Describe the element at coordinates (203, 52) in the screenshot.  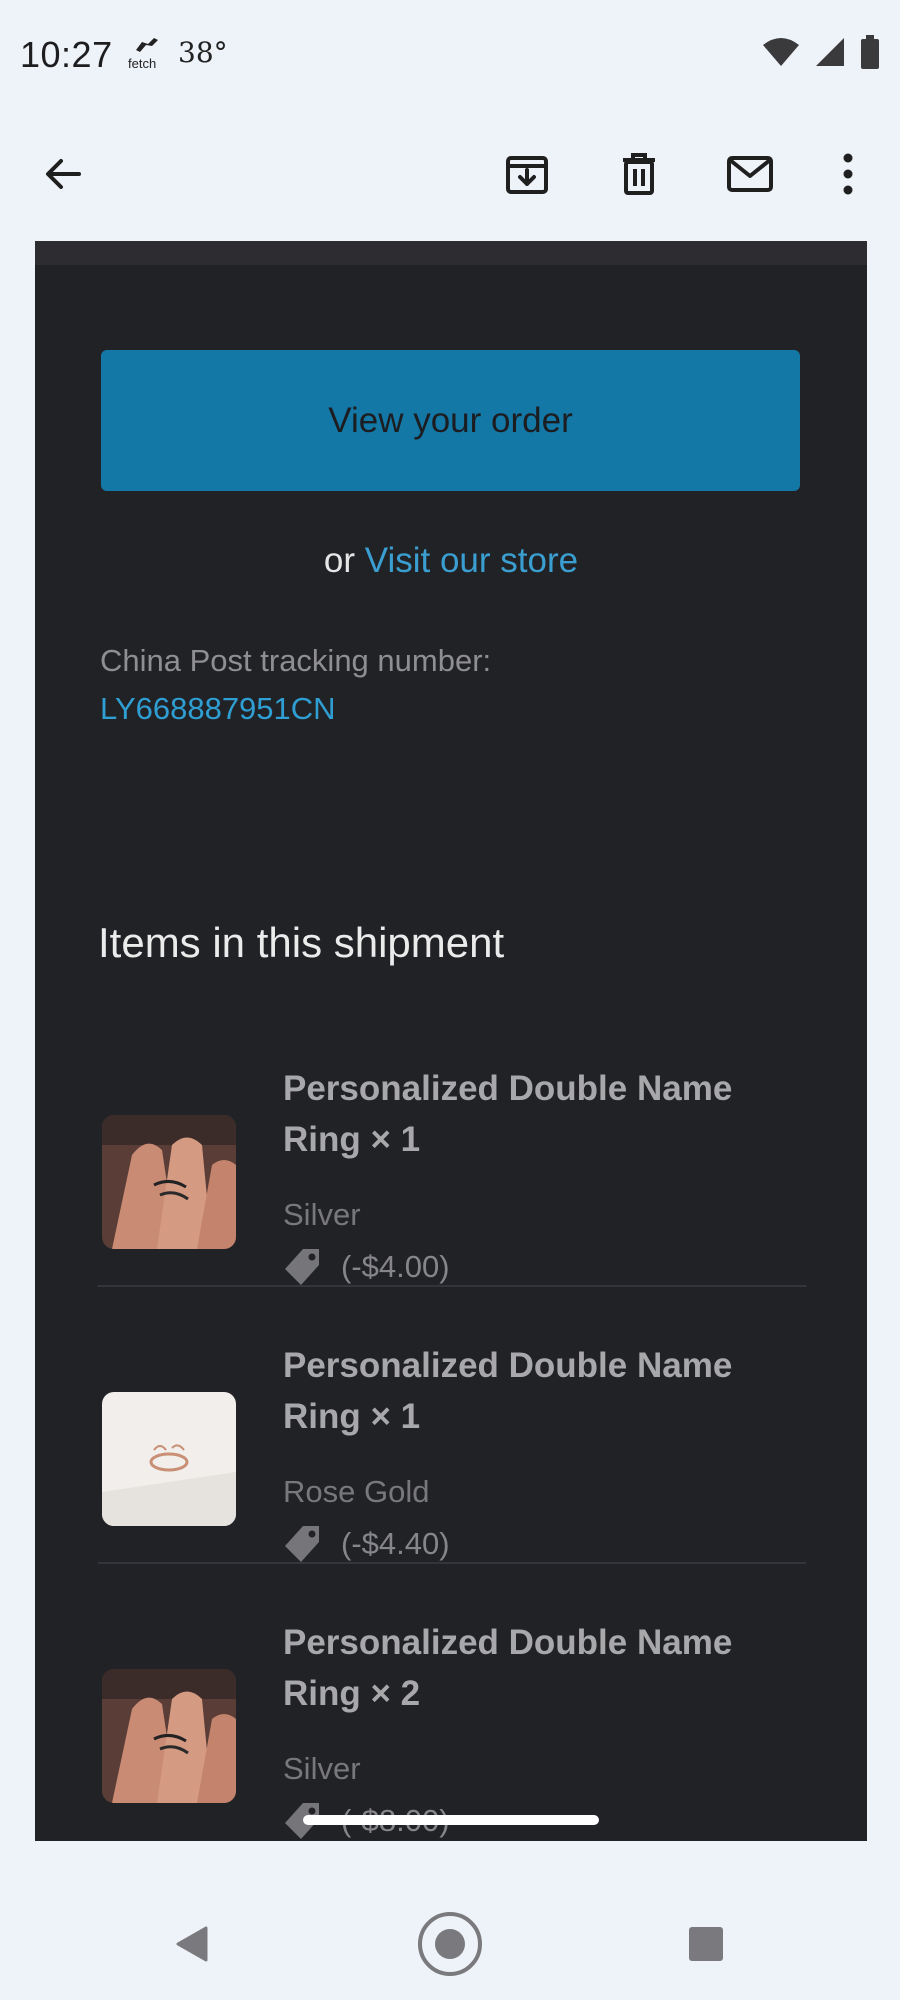
I see `temperature: 38°` at that location.